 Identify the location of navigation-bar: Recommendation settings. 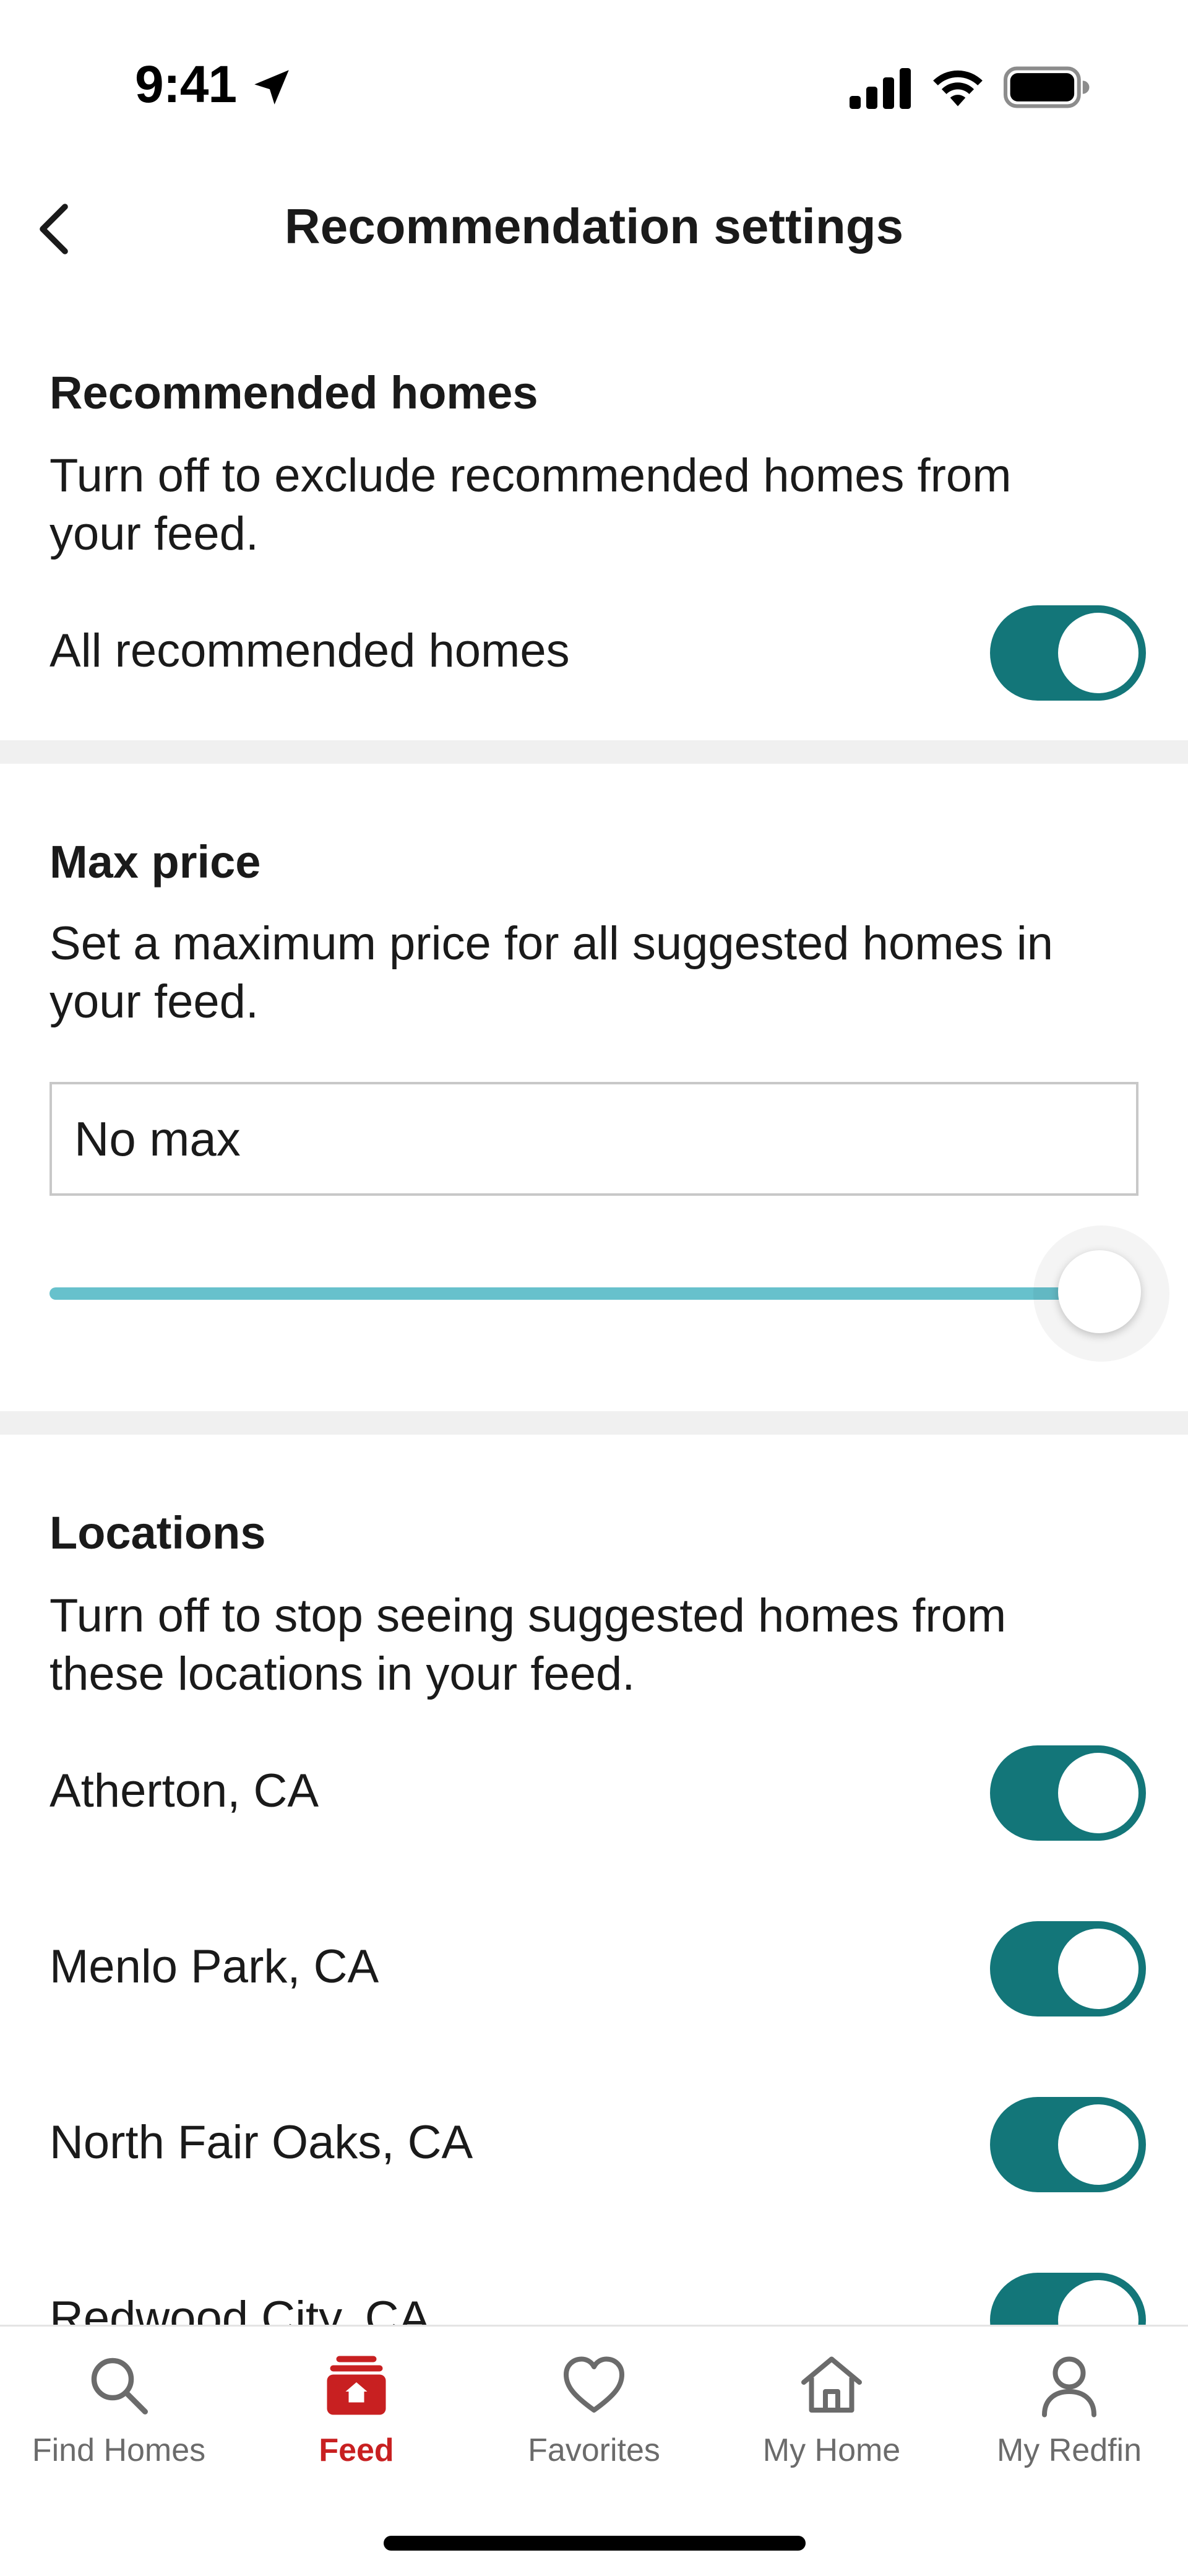
(594, 229).